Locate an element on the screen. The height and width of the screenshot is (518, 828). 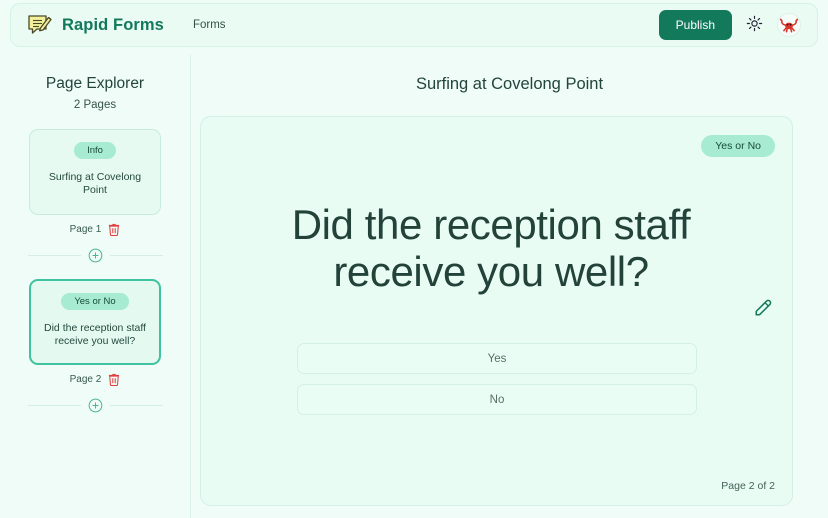
user-avatar-button is located at coordinates (789, 25).